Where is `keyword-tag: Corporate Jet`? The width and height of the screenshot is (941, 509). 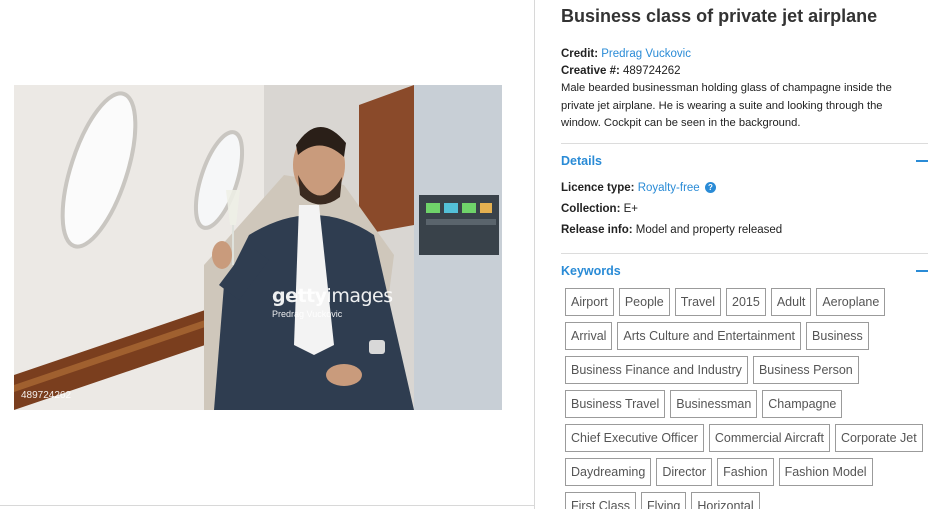
keyword-tag: Corporate Jet is located at coordinates (878, 437).